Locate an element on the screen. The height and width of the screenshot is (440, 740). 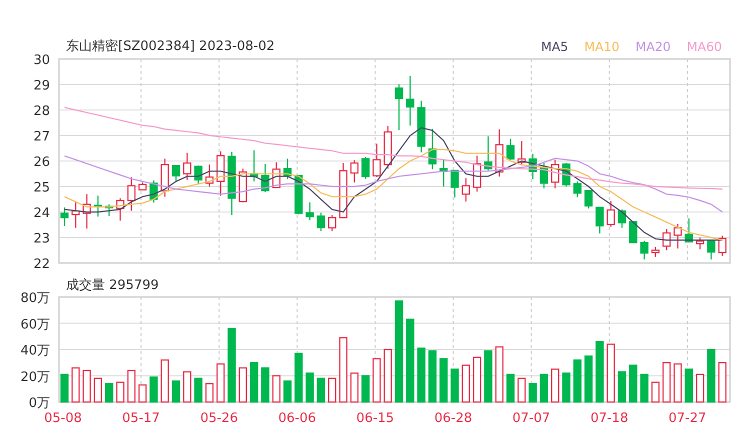
date-label: 07-27 is located at coordinates (687, 418).